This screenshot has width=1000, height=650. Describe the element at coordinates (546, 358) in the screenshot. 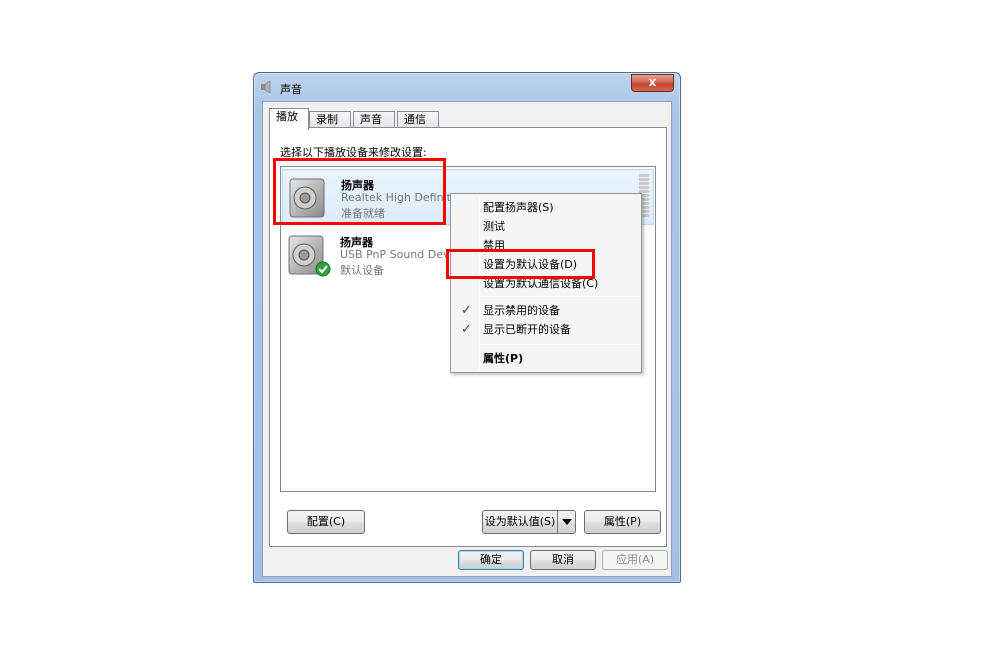

I see `menu-item-properties: 属性(P)` at that location.